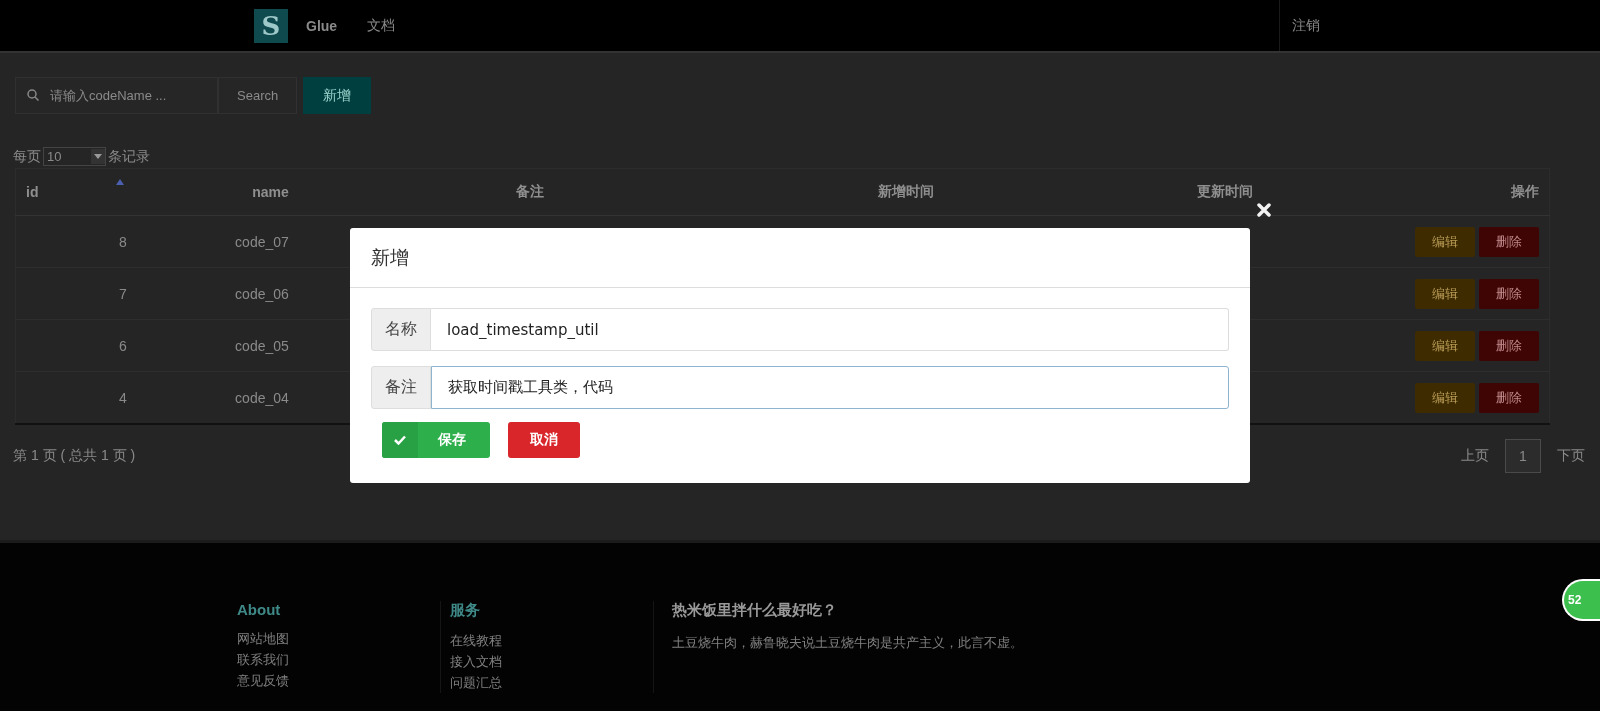 The width and height of the screenshot is (1600, 711). What do you see at coordinates (1306, 25) in the screenshot?
I see `logout-link: 注销` at bounding box center [1306, 25].